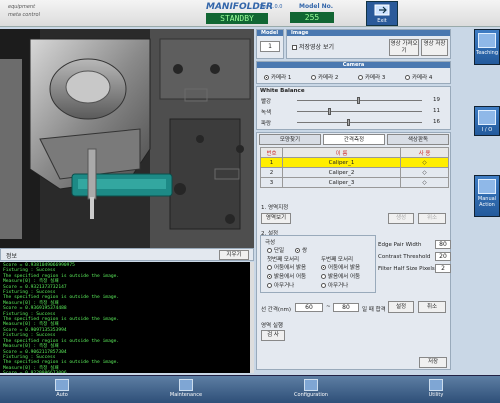 The image size is (500, 403). Describe the element at coordinates (301, 250) in the screenshot. I see `polarity-pair-radio: 쌍` at that location.